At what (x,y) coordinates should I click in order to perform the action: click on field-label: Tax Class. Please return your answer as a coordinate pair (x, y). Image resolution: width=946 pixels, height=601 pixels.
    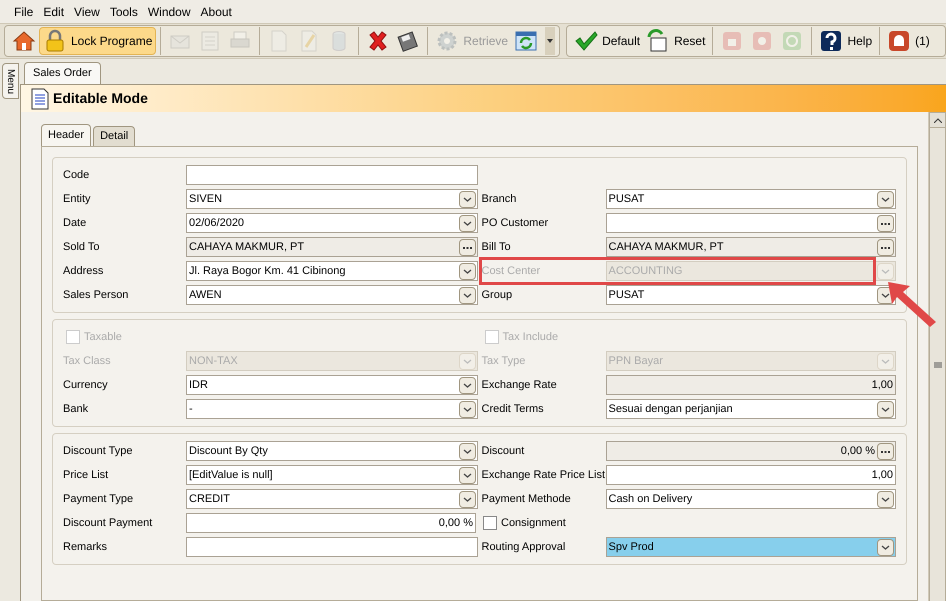
    Looking at the image, I should click on (87, 361).